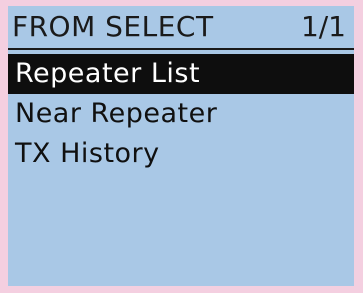 The image size is (363, 293). What do you see at coordinates (323, 26) in the screenshot?
I see `page-indicator: 1/1` at bounding box center [323, 26].